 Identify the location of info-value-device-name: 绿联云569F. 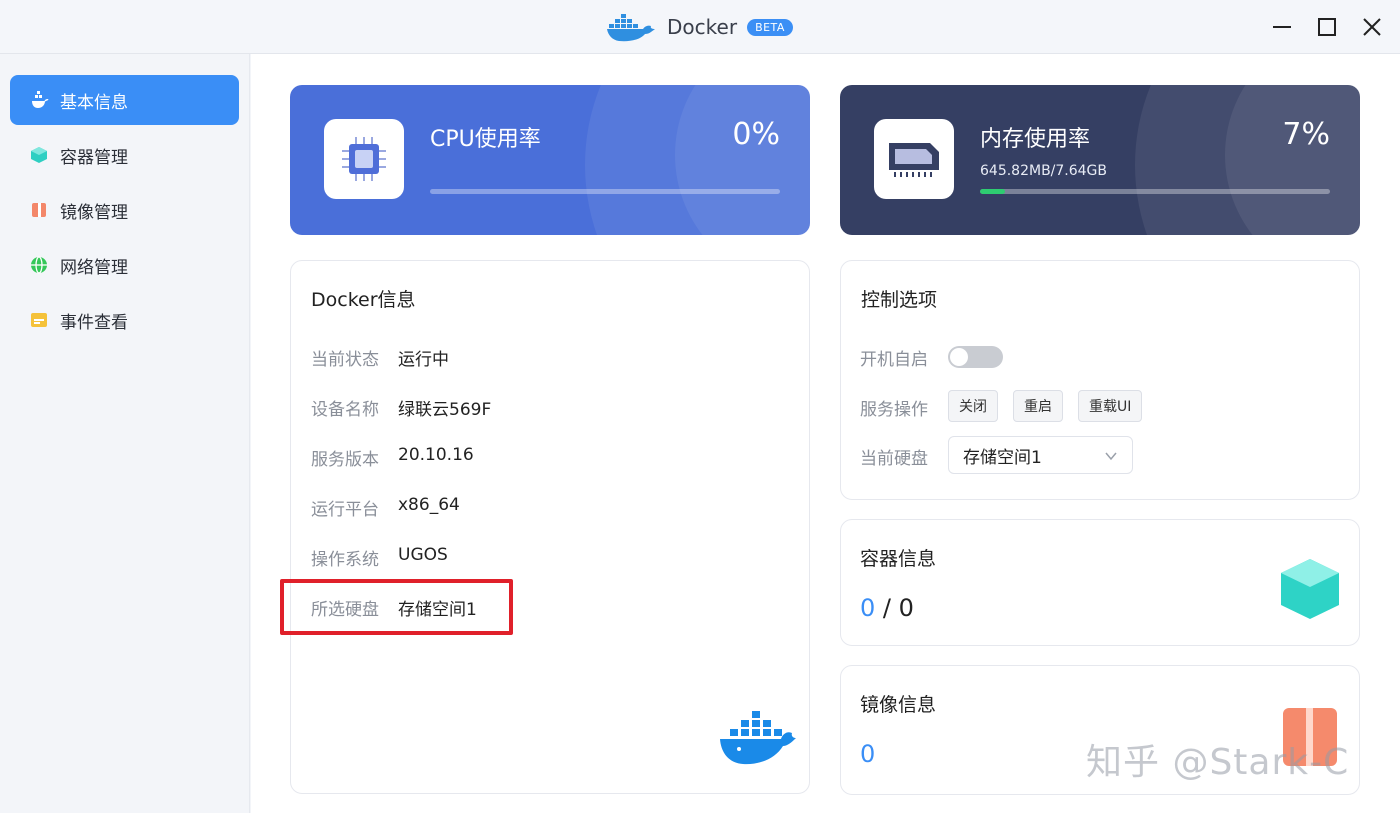
(445, 410).